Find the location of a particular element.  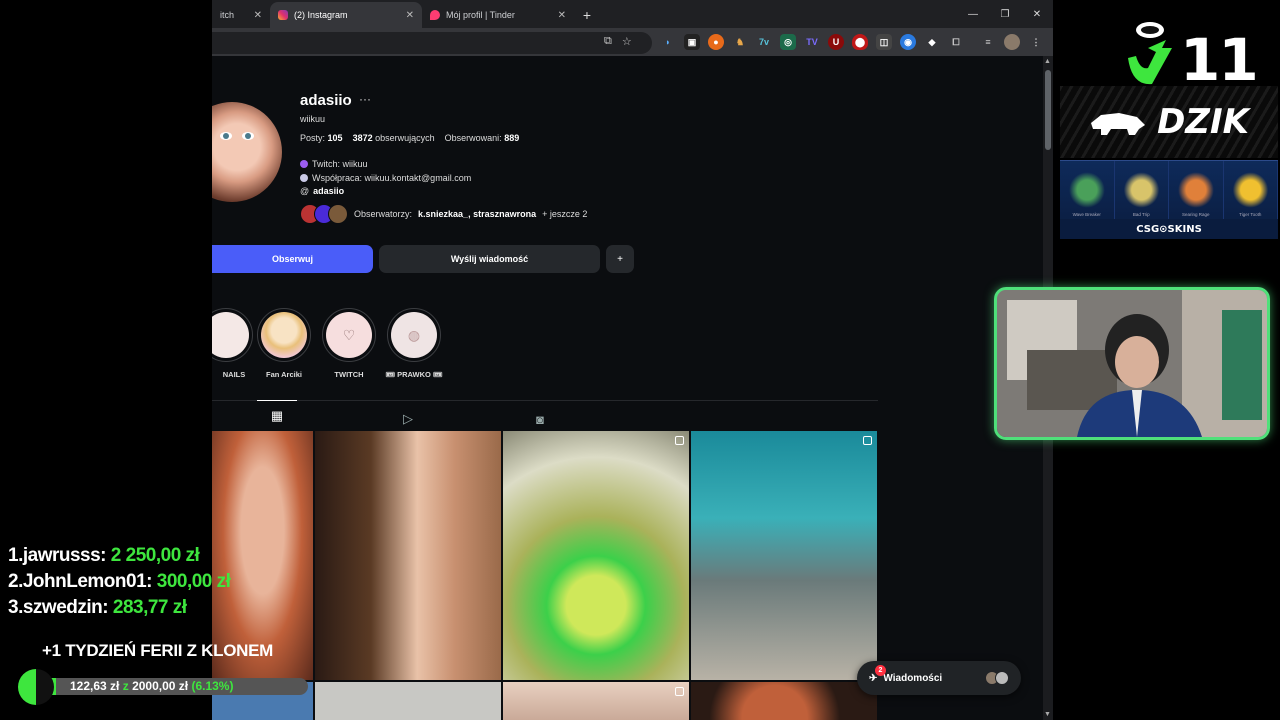

tagged-icon: ◙ is located at coordinates (540, 419).